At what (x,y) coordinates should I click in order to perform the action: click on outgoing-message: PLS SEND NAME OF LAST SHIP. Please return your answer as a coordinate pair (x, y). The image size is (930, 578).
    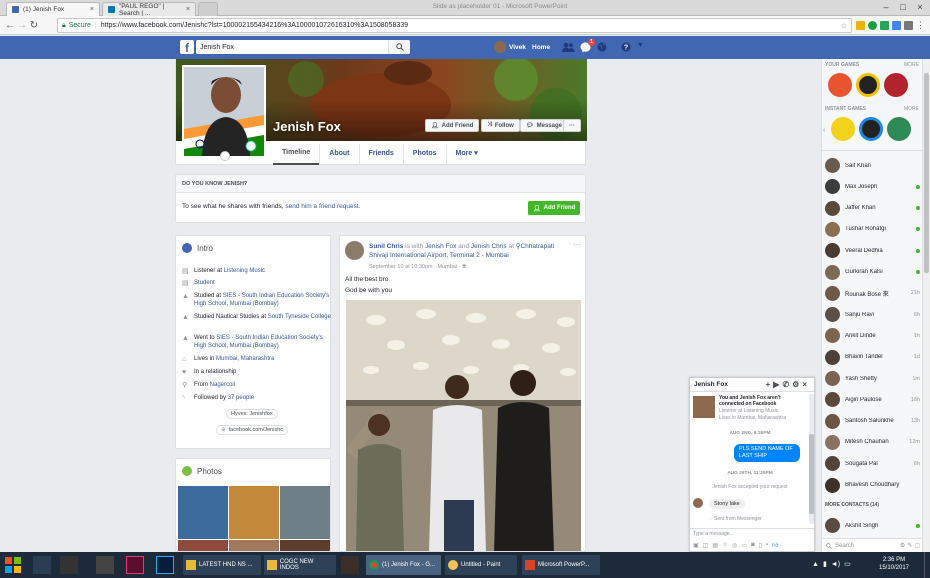
    Looking at the image, I should click on (767, 453).